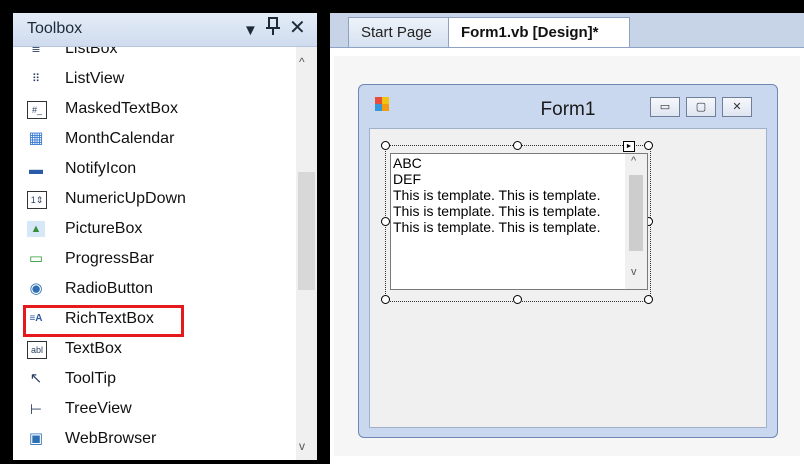 Image resolution: width=804 pixels, height=464 pixels. Describe the element at coordinates (36, 229) in the screenshot. I see `picturebox-icon: ▲` at that location.